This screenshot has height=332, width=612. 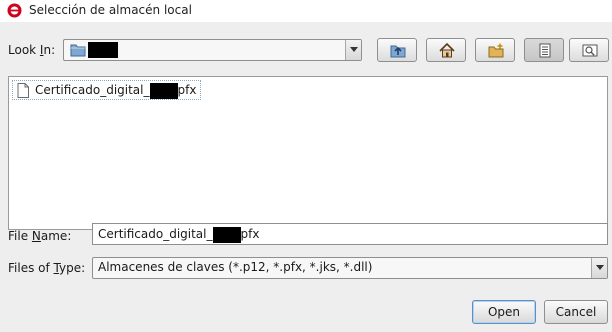 I want to click on home-icon, so click(x=447, y=50).